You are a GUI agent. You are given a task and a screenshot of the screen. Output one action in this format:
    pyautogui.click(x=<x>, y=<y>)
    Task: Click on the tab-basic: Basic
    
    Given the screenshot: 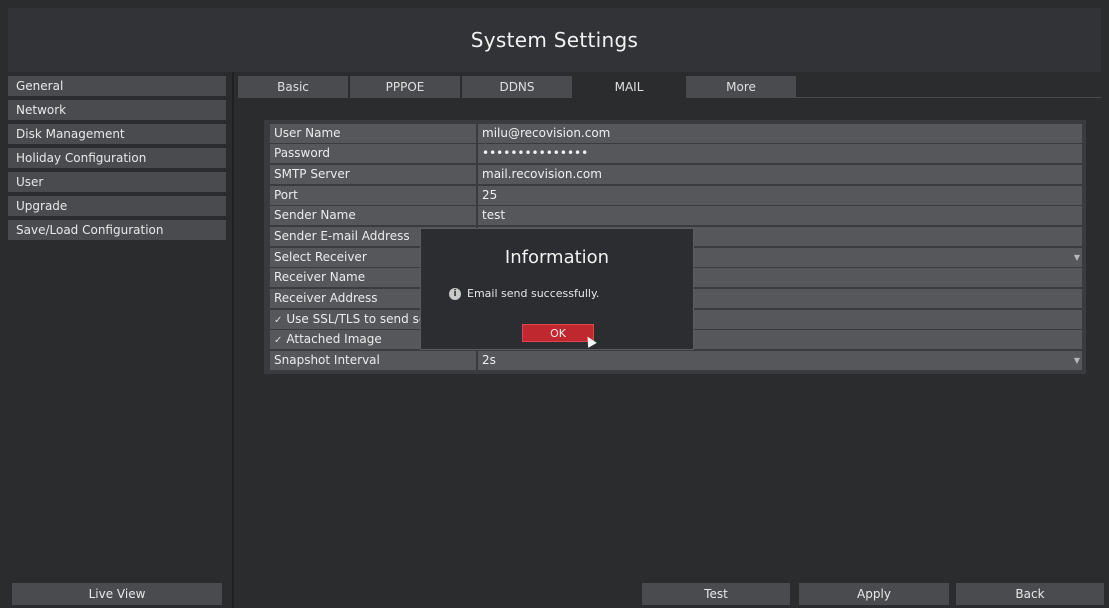 What is the action you would take?
    pyautogui.click(x=293, y=87)
    